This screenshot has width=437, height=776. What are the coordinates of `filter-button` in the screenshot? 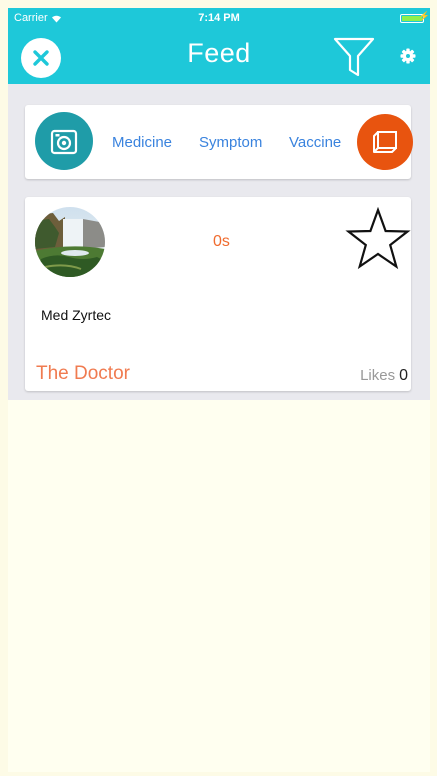 It's located at (354, 57).